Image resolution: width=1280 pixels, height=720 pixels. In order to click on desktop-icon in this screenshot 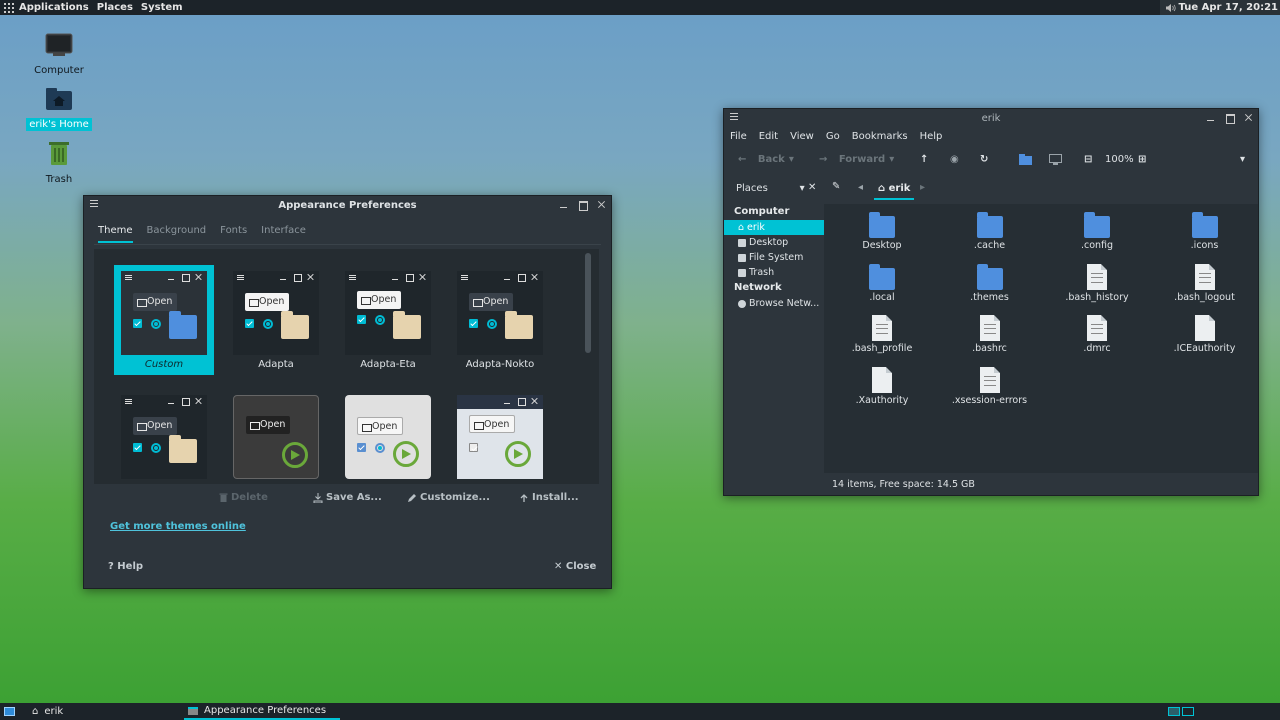, I will do `click(742, 242)`.